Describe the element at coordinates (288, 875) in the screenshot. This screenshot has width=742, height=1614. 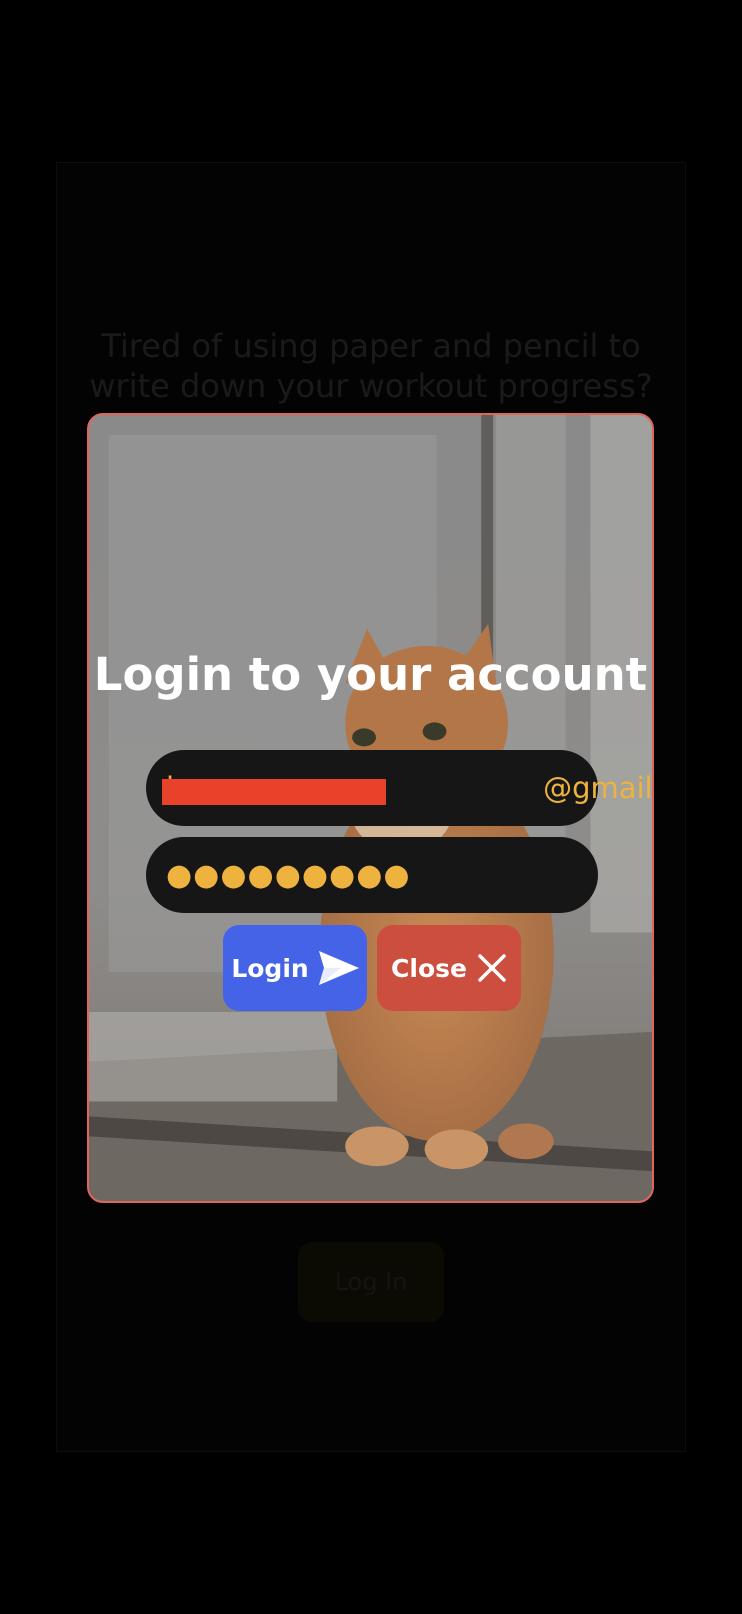
I see `password-value: ●●●●●●●●●` at that location.